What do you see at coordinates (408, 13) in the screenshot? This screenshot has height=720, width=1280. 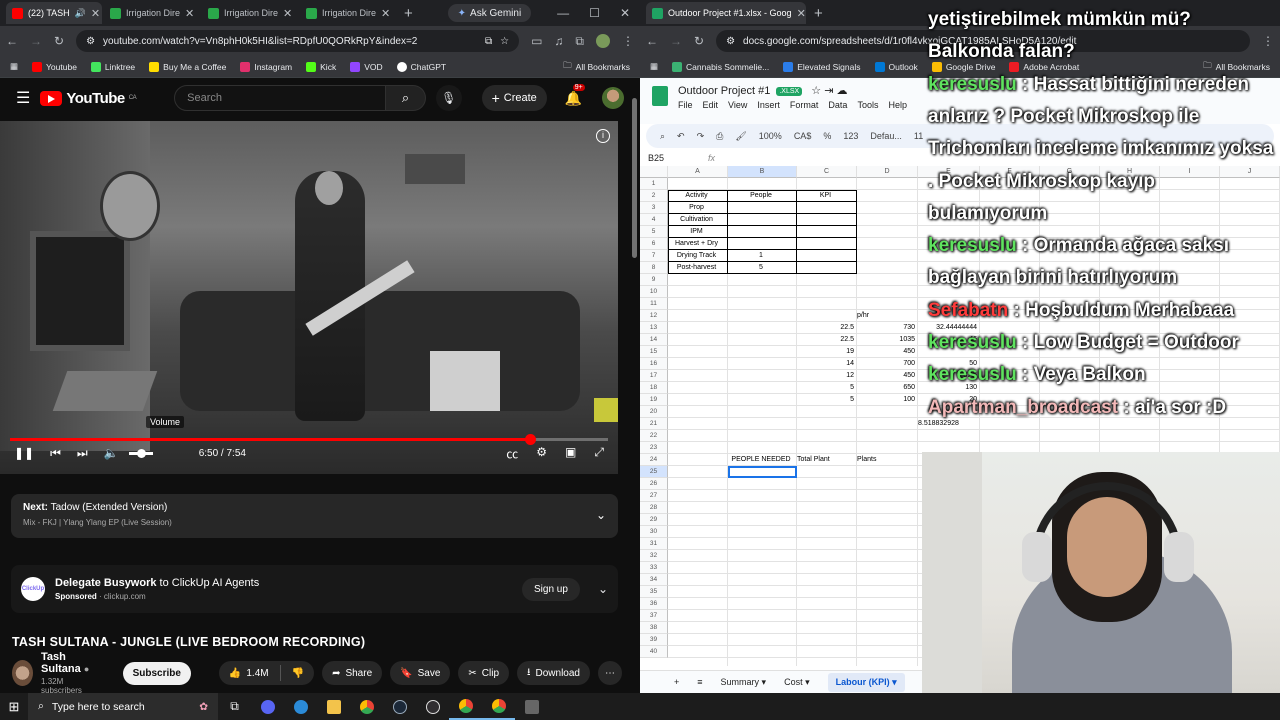 I see `new-tab-icon: +` at bounding box center [408, 13].